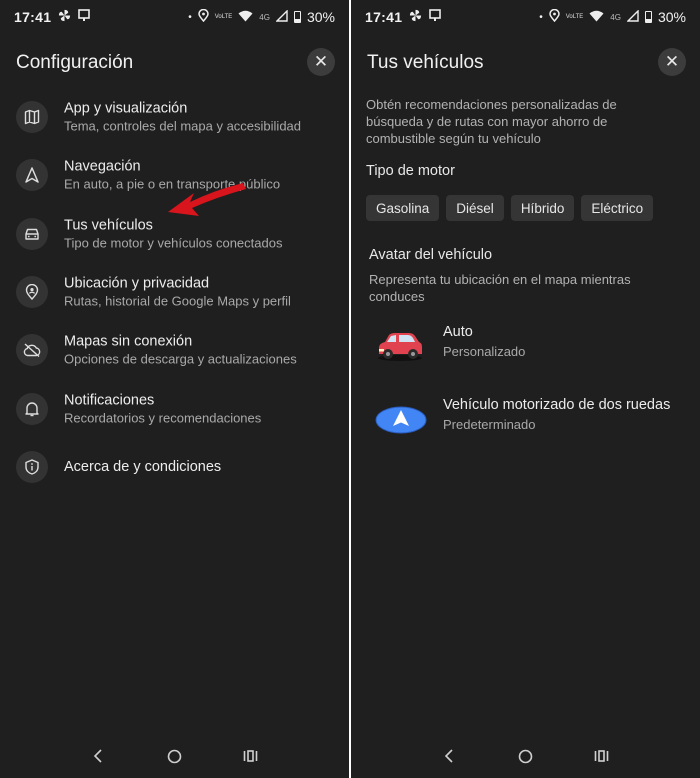 The height and width of the screenshot is (778, 700). I want to click on page-title: Tus vehículos, so click(425, 62).